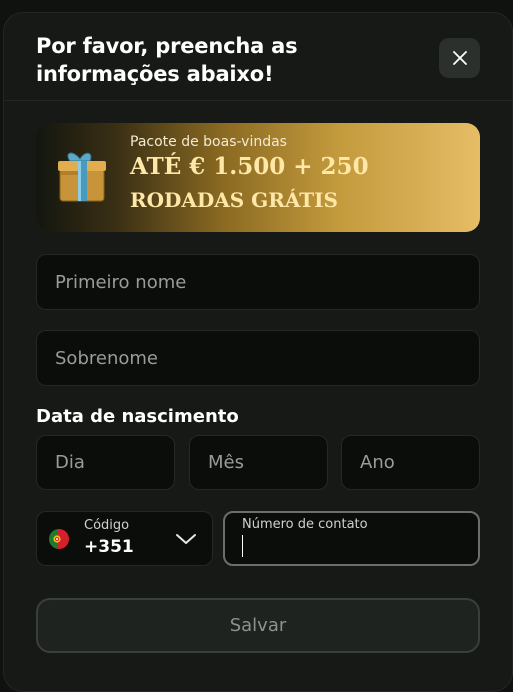 Image resolution: width=513 pixels, height=692 pixels. What do you see at coordinates (258, 462) in the screenshot?
I see `birth-month-input: Mês` at bounding box center [258, 462].